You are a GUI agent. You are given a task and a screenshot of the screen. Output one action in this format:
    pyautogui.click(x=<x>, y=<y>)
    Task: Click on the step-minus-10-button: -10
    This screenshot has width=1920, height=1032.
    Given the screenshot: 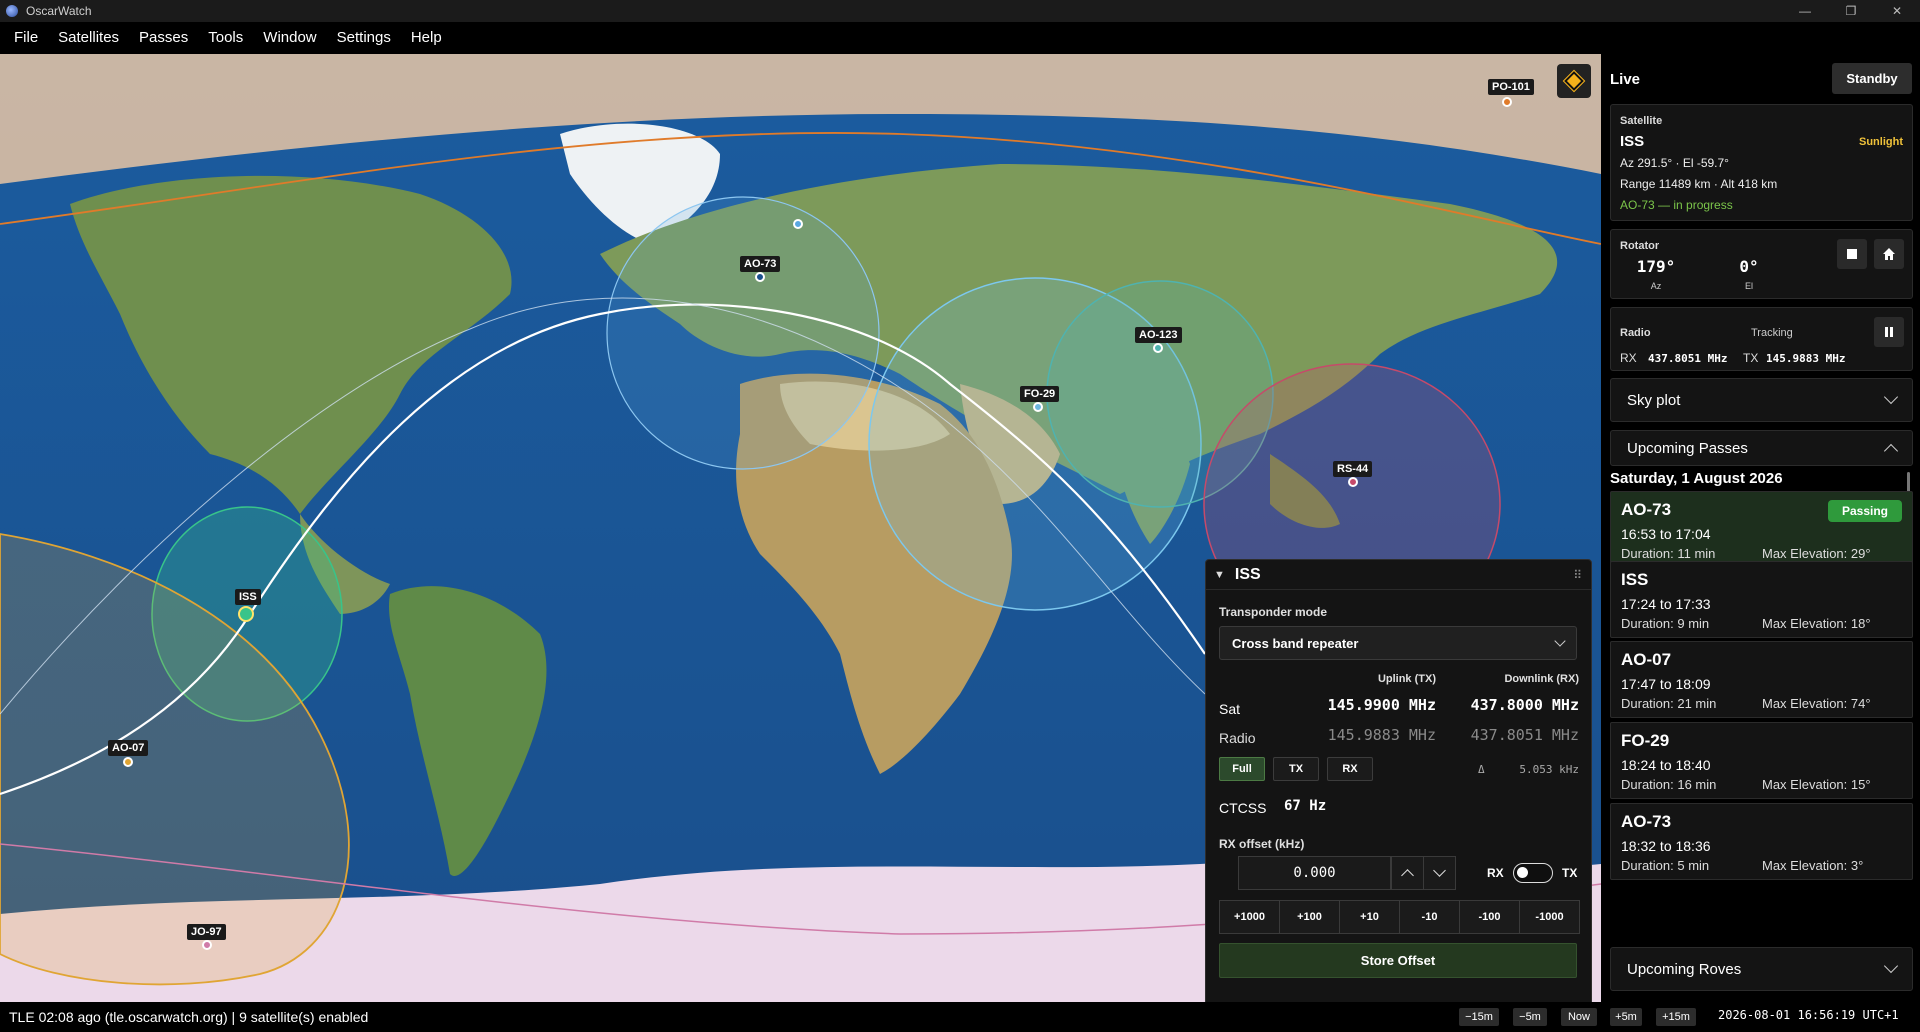 What is the action you would take?
    pyautogui.click(x=1429, y=917)
    